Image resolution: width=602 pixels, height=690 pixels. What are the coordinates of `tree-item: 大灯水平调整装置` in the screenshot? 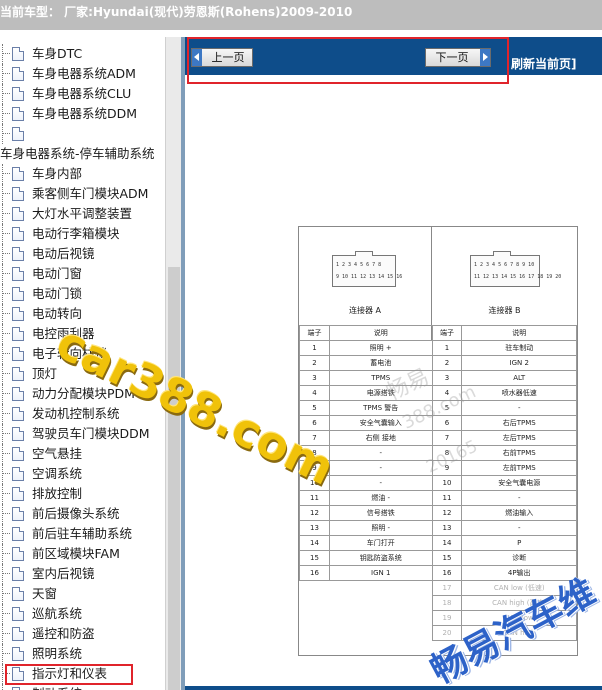 It's located at (82, 214).